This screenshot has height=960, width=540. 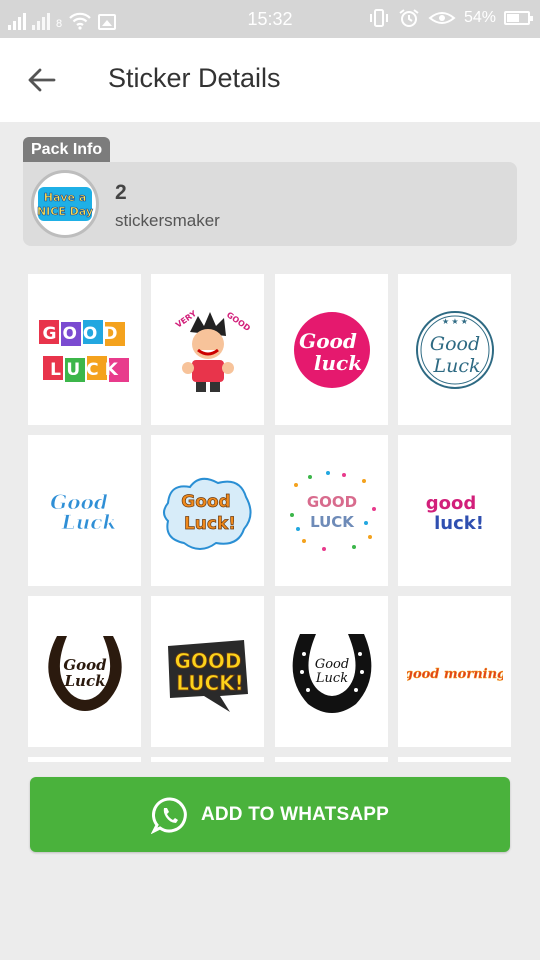 I want to click on sticker-cell: Good luck, so click(x=331, y=349).